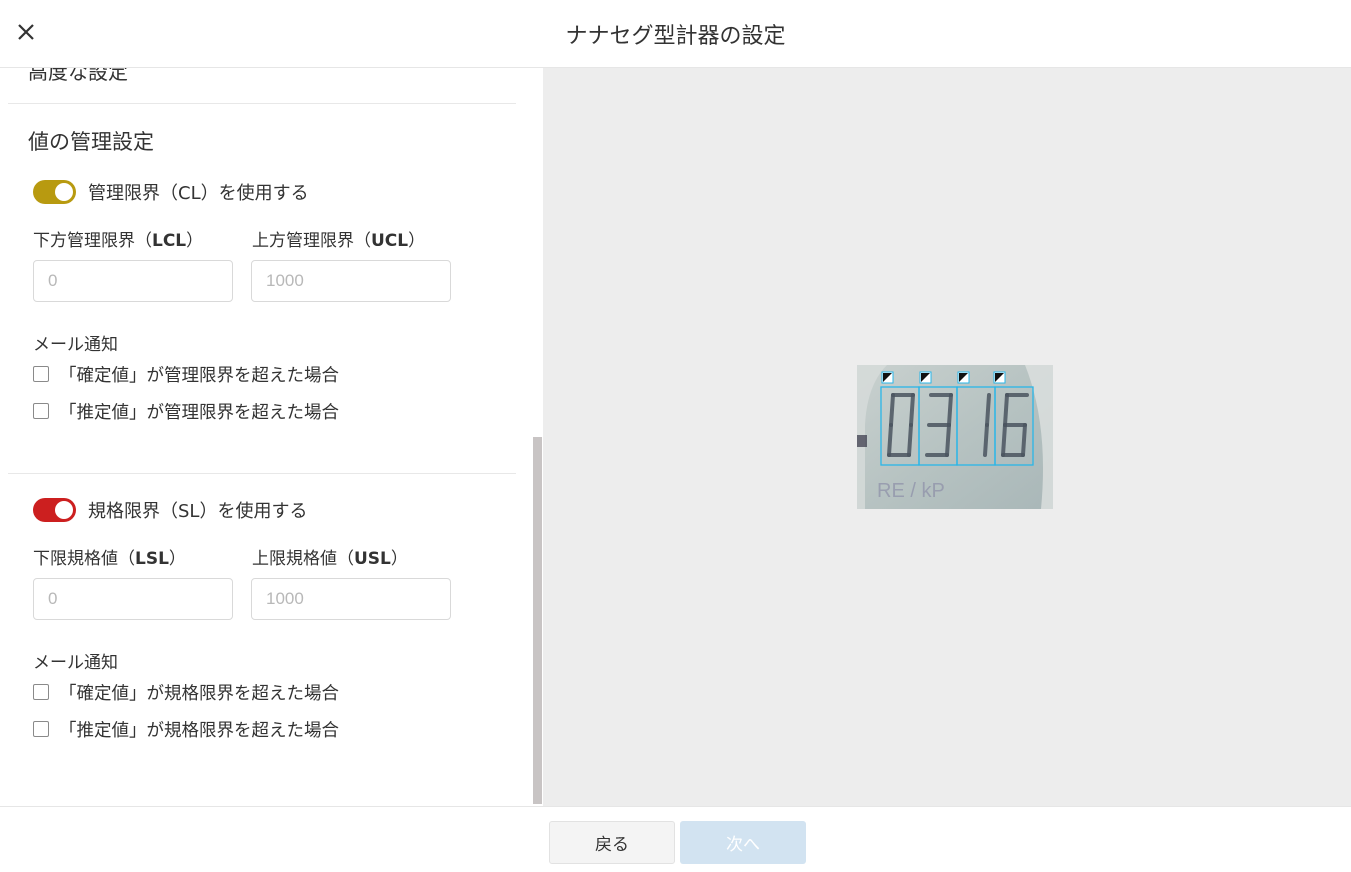 Image resolution: width=1351 pixels, height=872 pixels. Describe the element at coordinates (351, 281) in the screenshot. I see `ucl-input` at that location.